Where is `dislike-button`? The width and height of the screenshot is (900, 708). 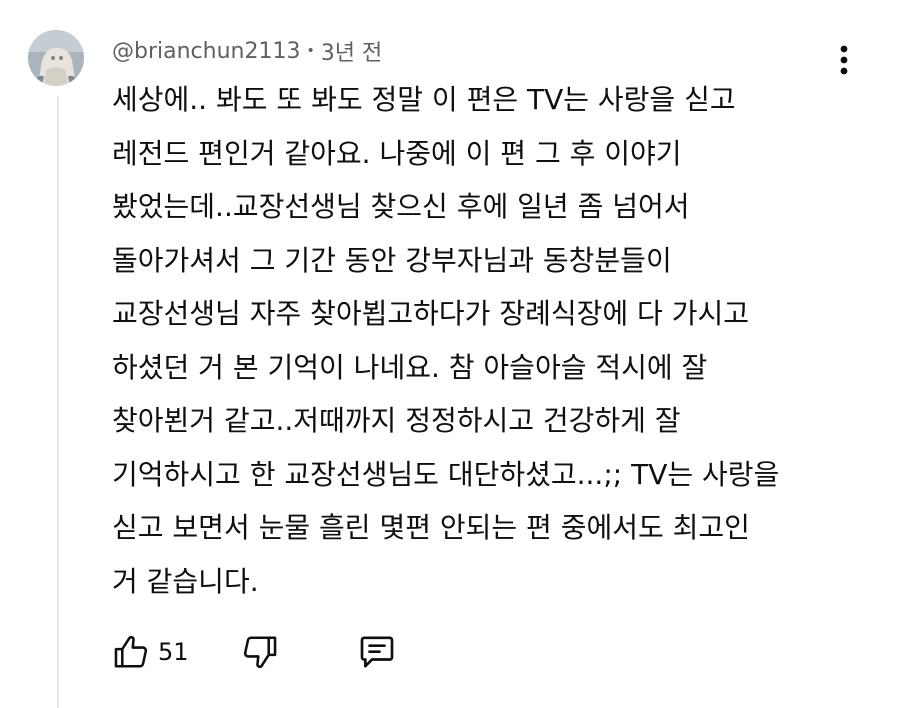
dislike-button is located at coordinates (260, 652).